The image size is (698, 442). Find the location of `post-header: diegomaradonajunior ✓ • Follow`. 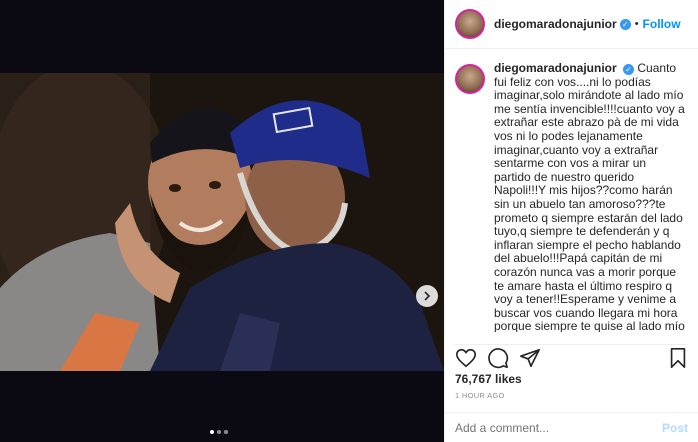

post-header: diegomaradonajunior ✓ • Follow is located at coordinates (571, 24).